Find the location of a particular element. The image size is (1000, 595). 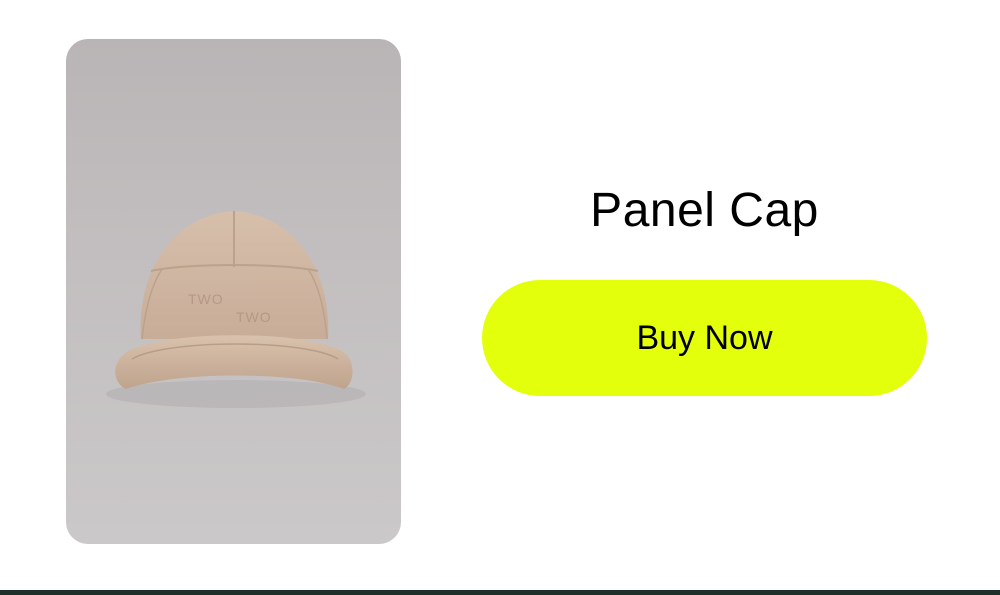

bottom-divider is located at coordinates (500, 592).